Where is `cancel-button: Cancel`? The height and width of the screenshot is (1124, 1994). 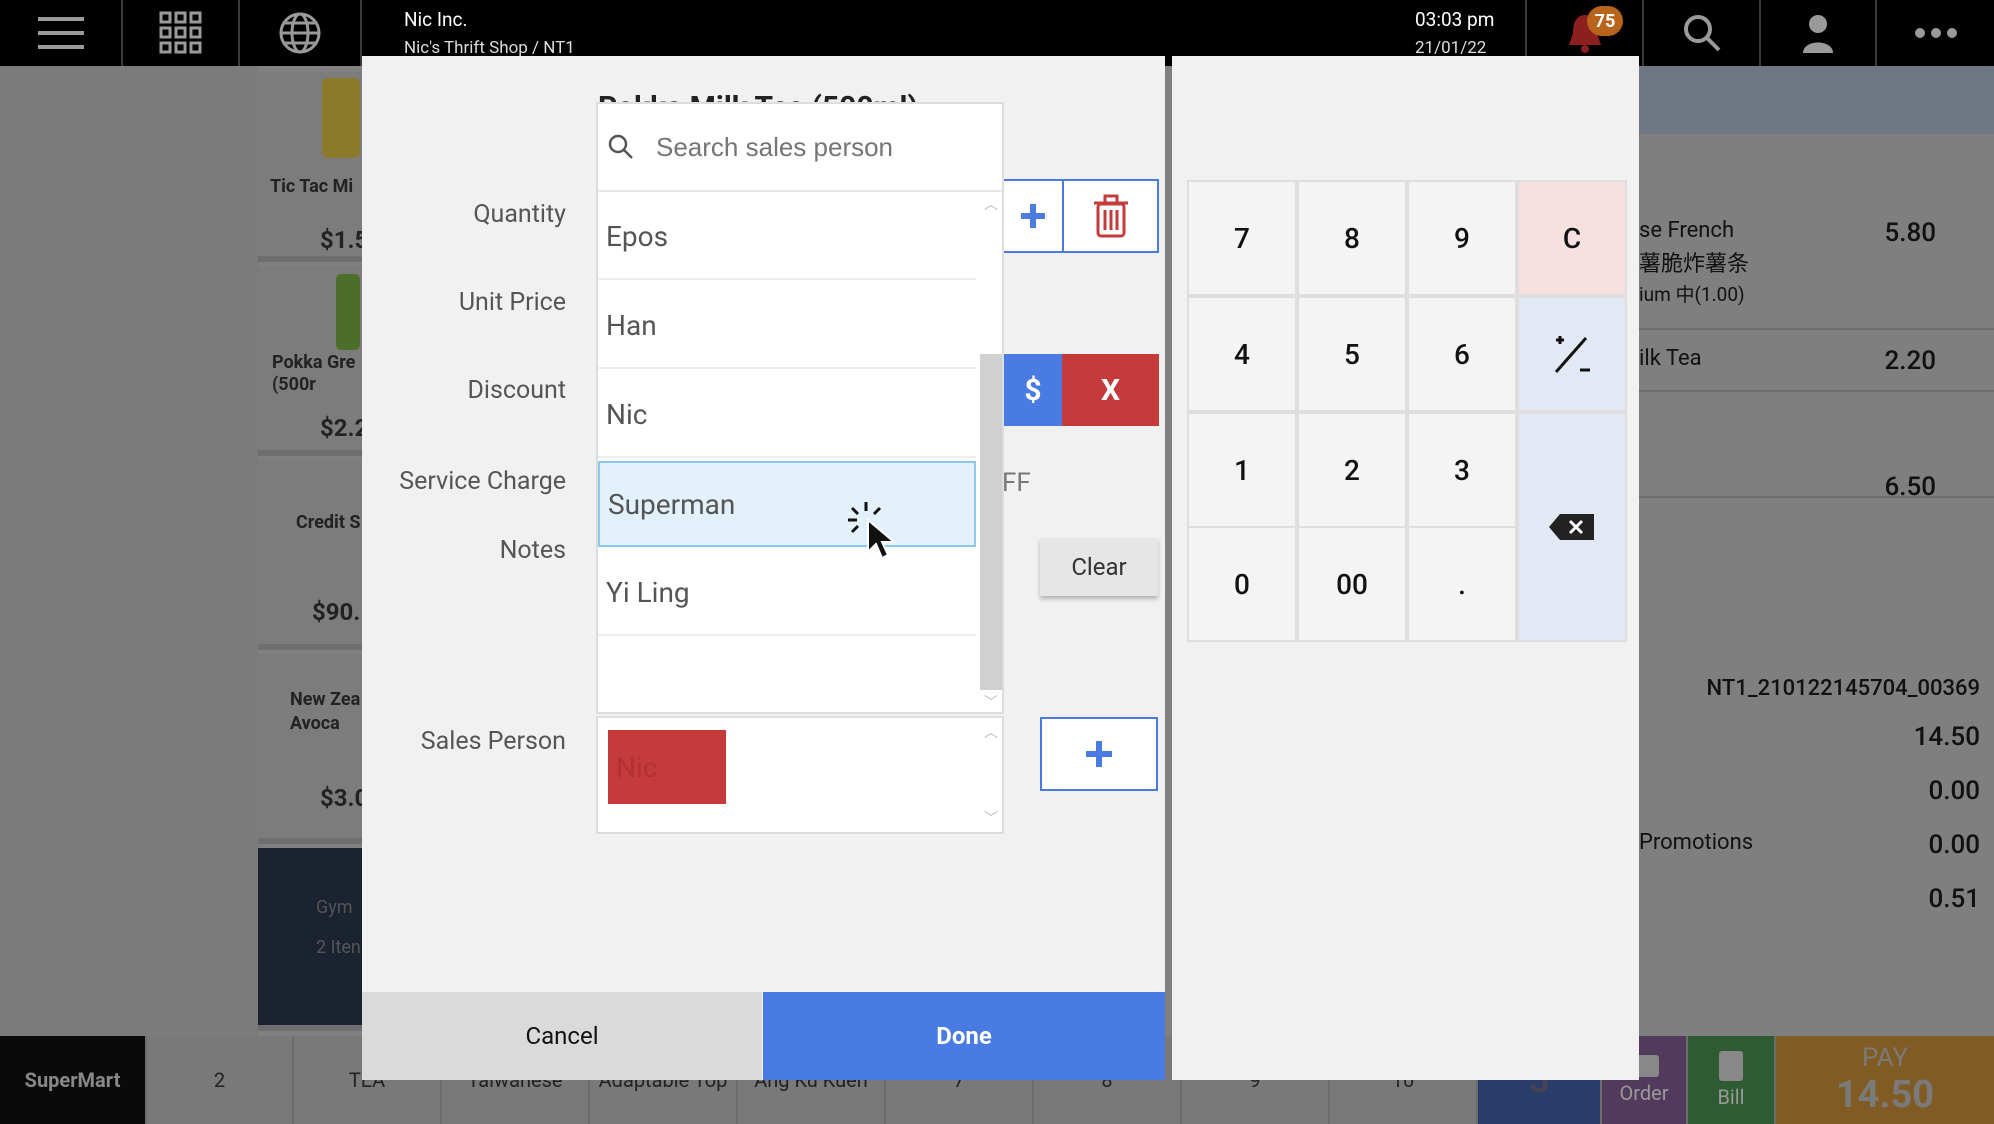
cancel-button: Cancel is located at coordinates (562, 1036).